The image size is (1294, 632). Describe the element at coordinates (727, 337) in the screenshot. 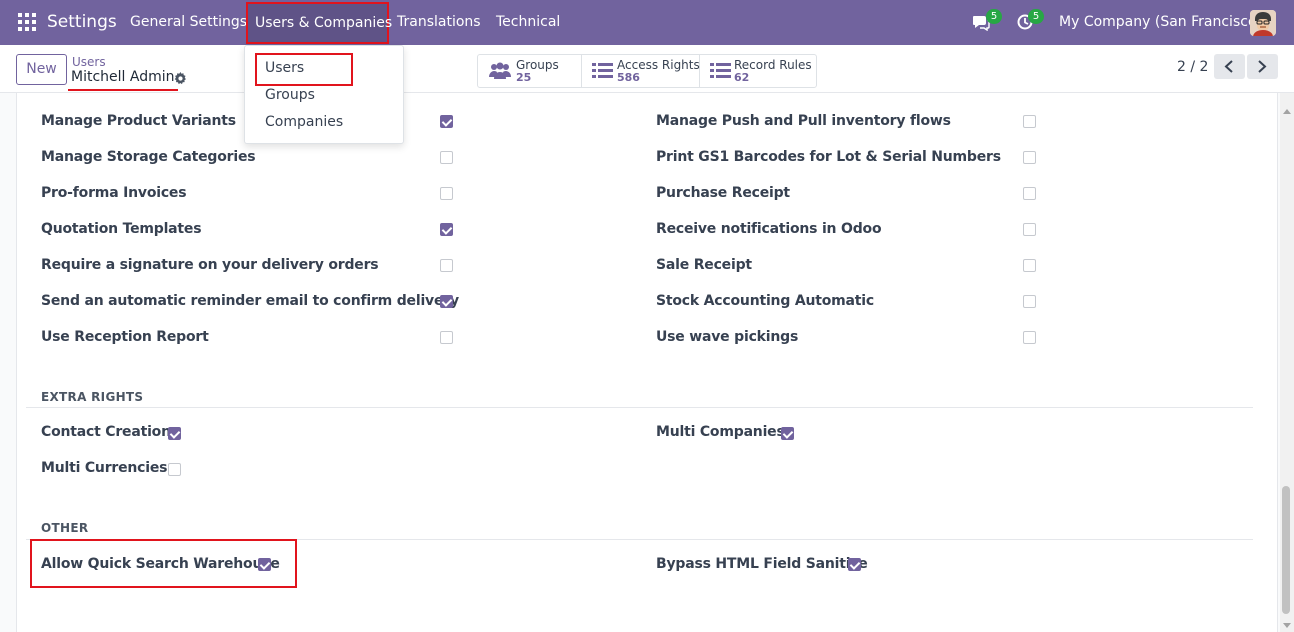

I see `row-label: Use wave pickings` at that location.